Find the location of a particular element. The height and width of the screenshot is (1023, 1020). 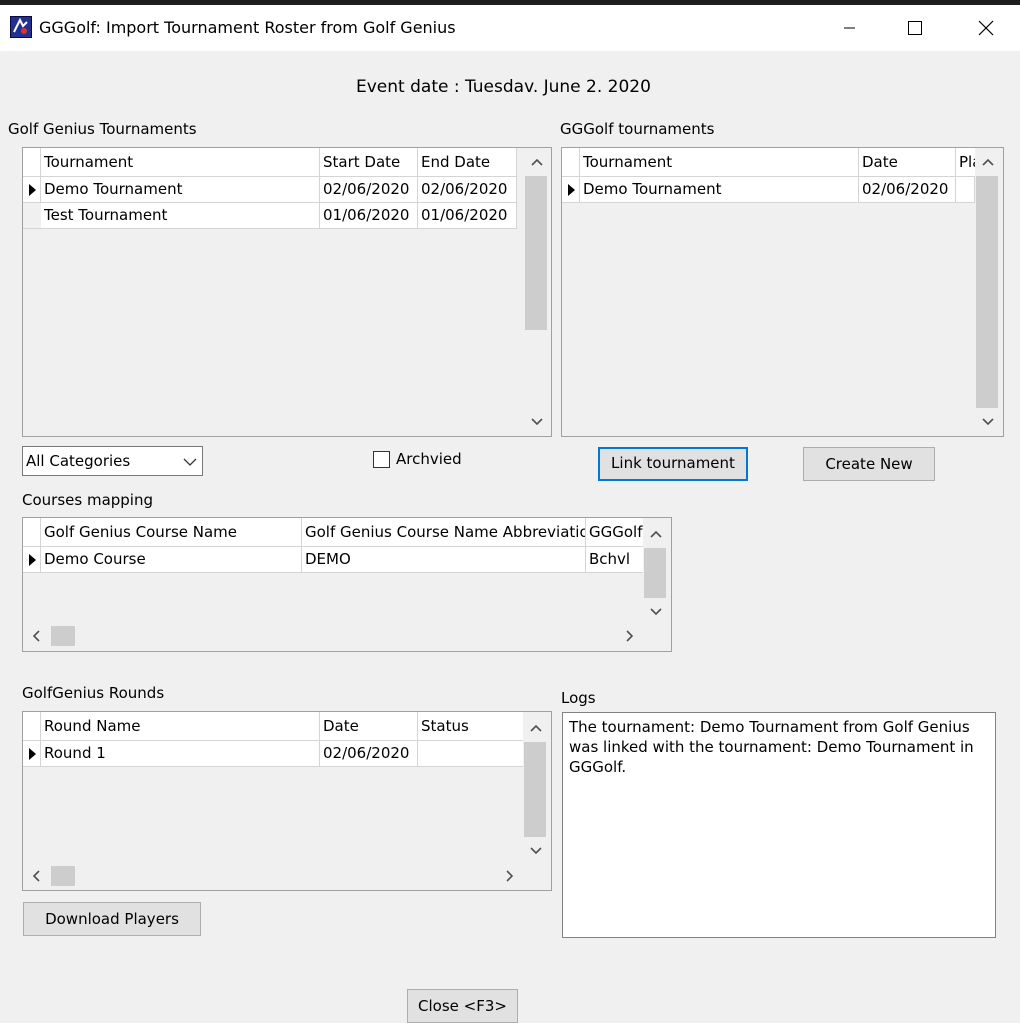

column-header-gggolf: GGGolf is located at coordinates (614, 532).